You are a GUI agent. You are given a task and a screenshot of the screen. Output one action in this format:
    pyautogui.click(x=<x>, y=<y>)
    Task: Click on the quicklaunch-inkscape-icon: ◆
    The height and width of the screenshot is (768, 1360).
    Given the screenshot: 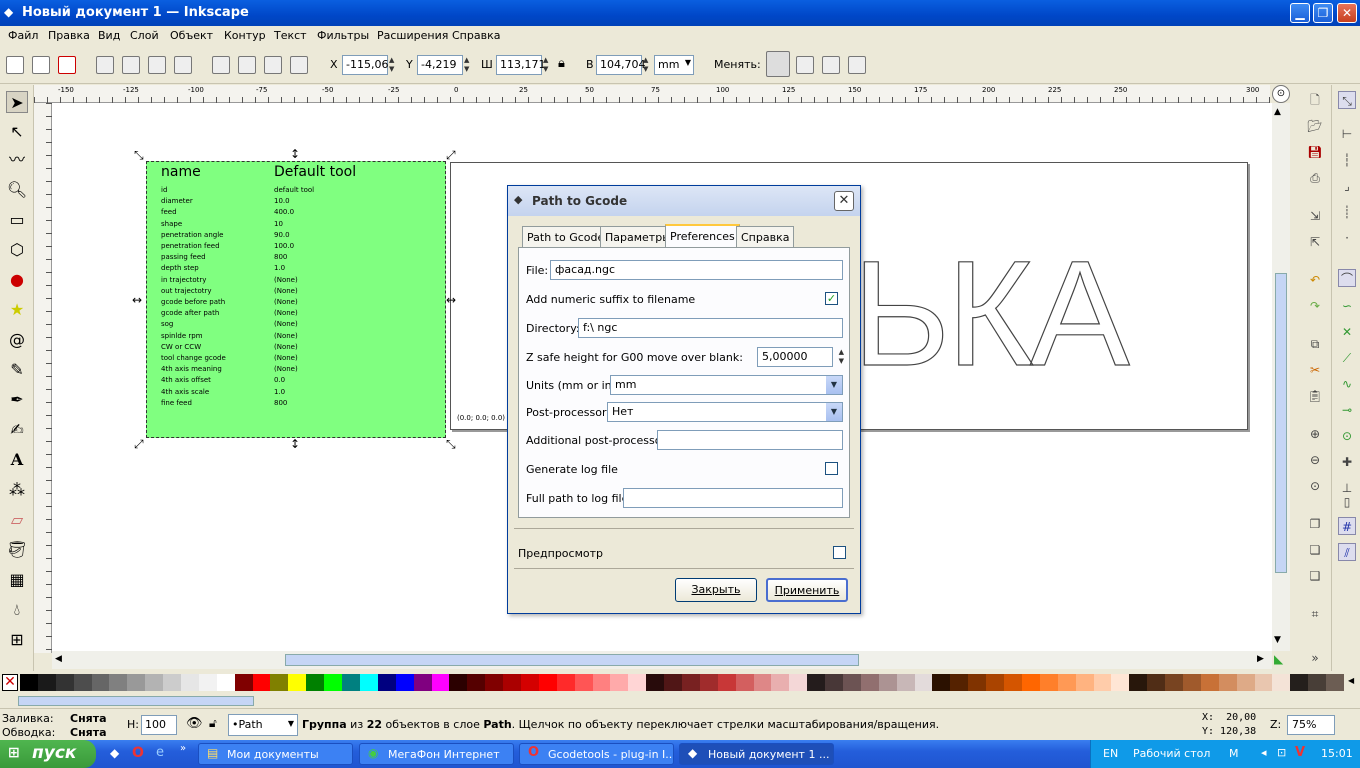 What is the action you would take?
    pyautogui.click(x=114, y=753)
    